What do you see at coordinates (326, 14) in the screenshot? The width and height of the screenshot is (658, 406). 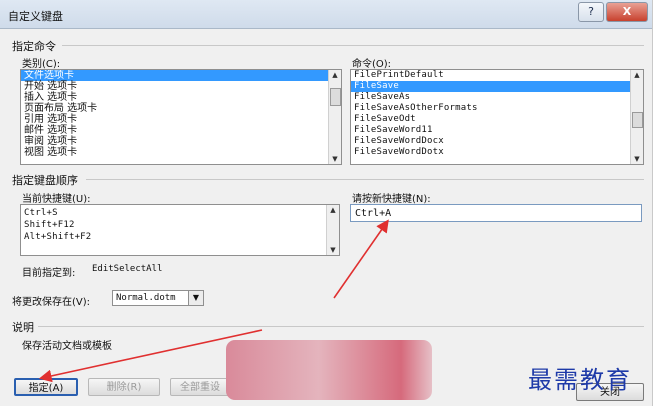 I see `title-bar: 自定义键盘 ? X` at bounding box center [326, 14].